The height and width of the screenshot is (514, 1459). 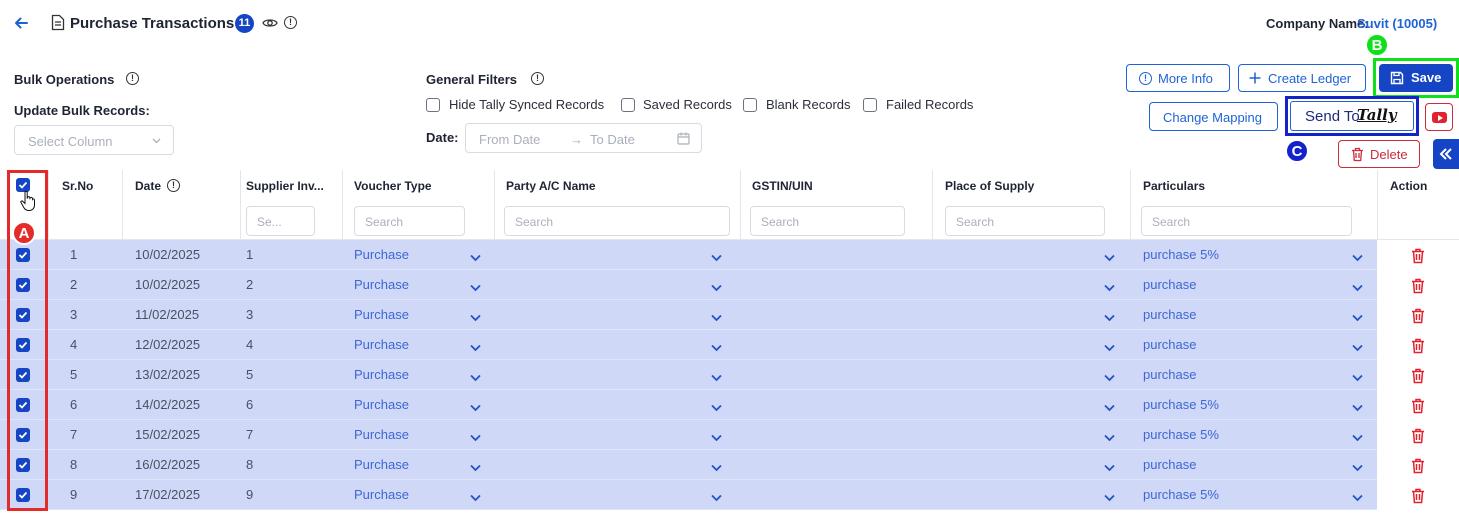 I want to click on table-row: 6 14/02/2025 6 Purchase purchase 5%, so click(x=729, y=405).